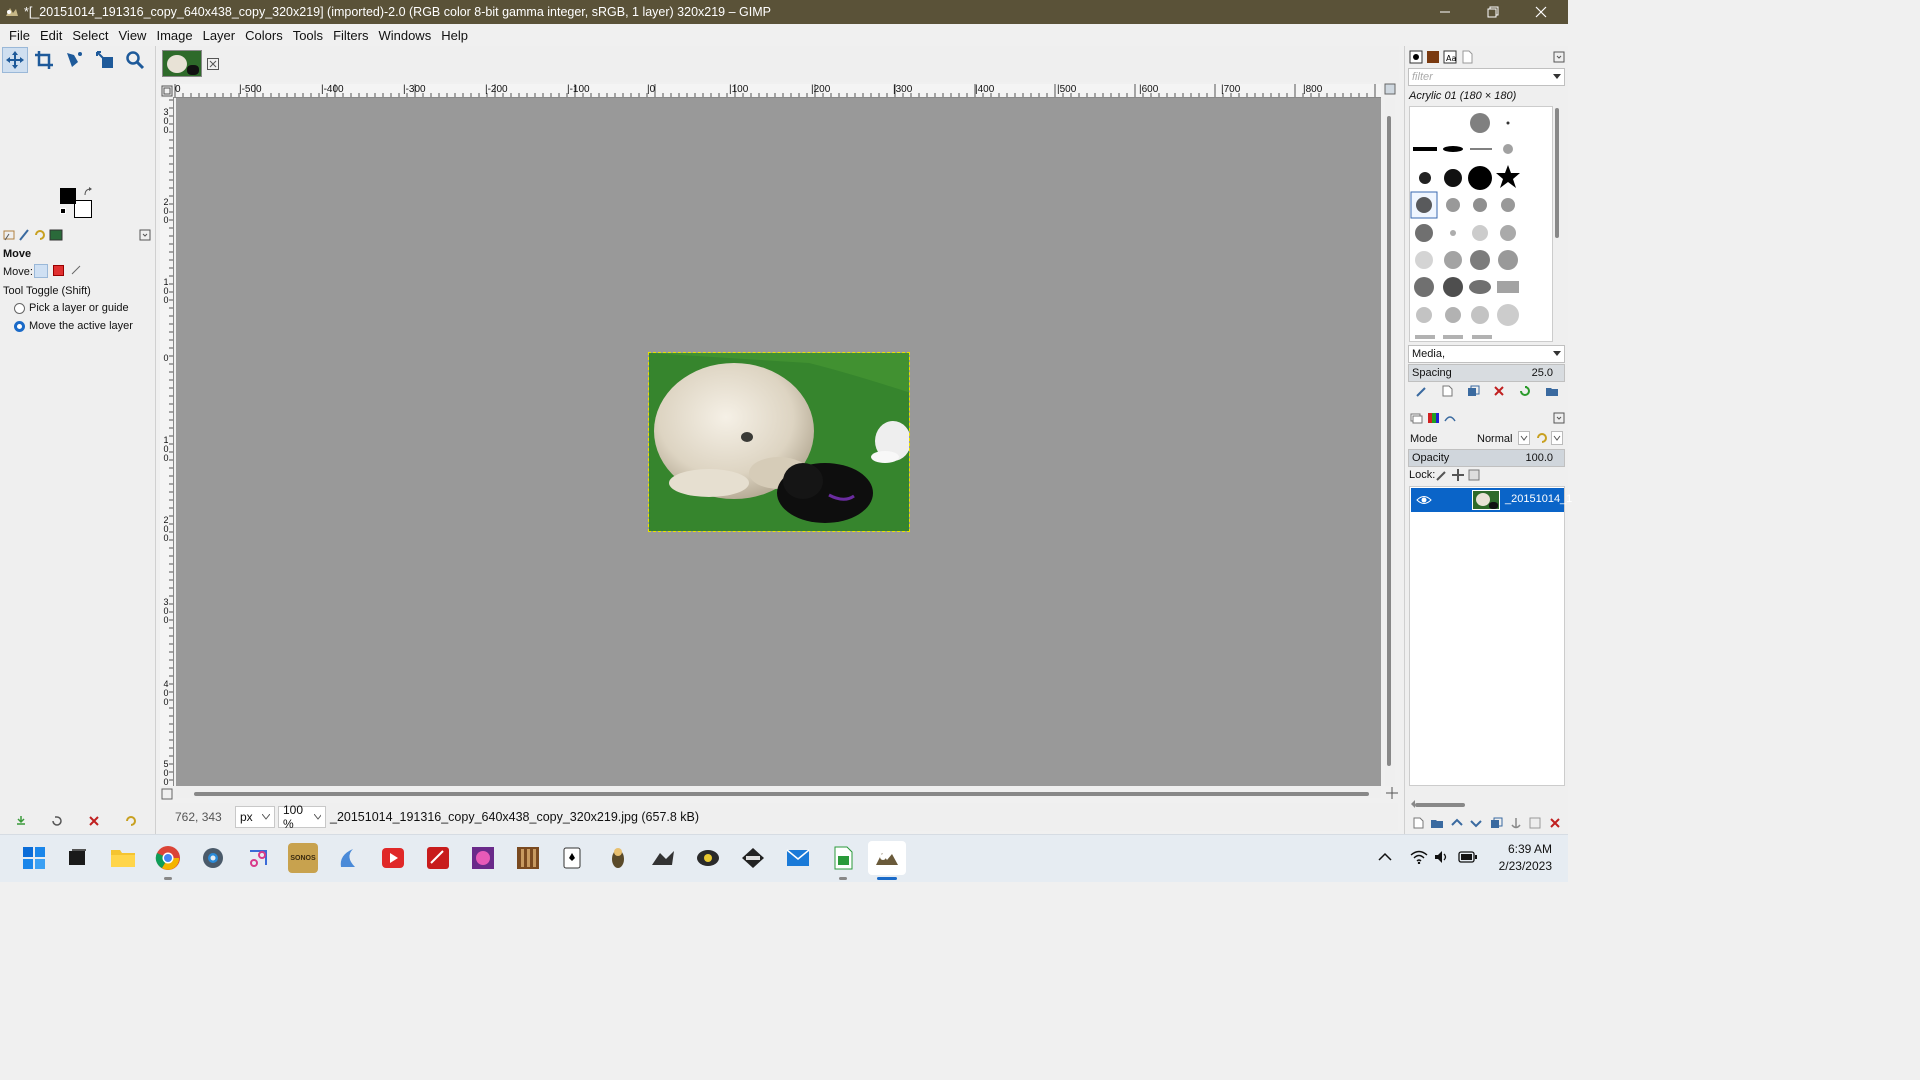 This screenshot has height=1080, width=1920. What do you see at coordinates (131, 821) in the screenshot?
I see `reset-options-icon` at bounding box center [131, 821].